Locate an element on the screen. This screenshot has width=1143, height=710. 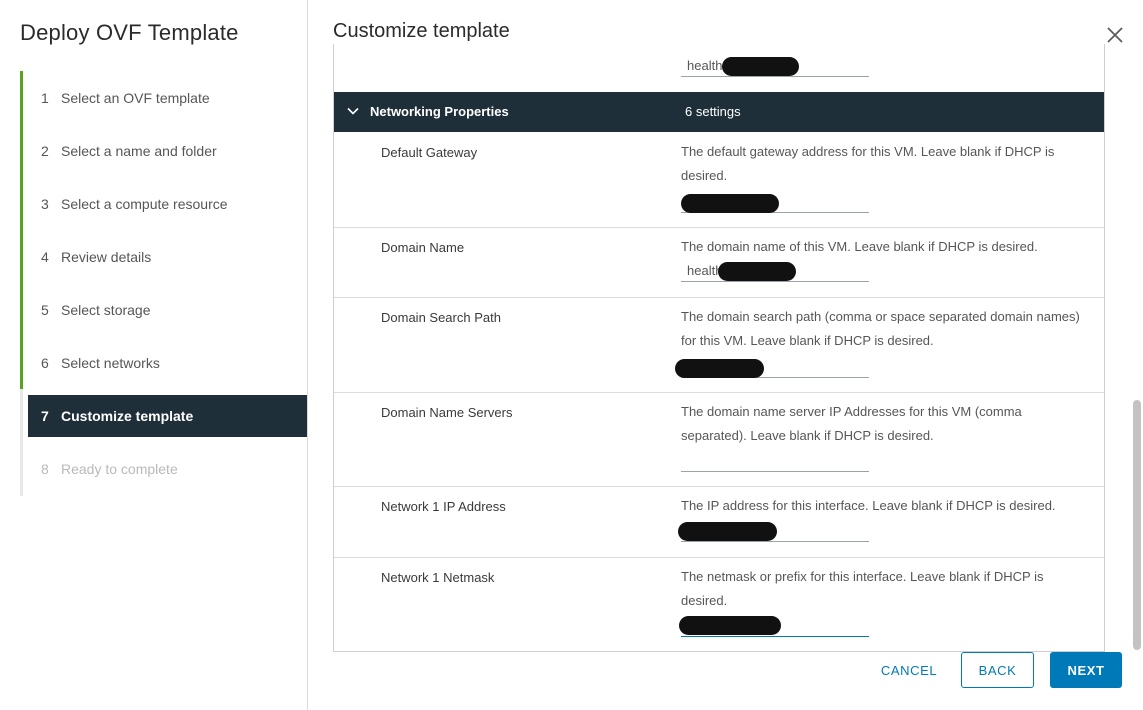
step-number: 4 is located at coordinates (45, 257).